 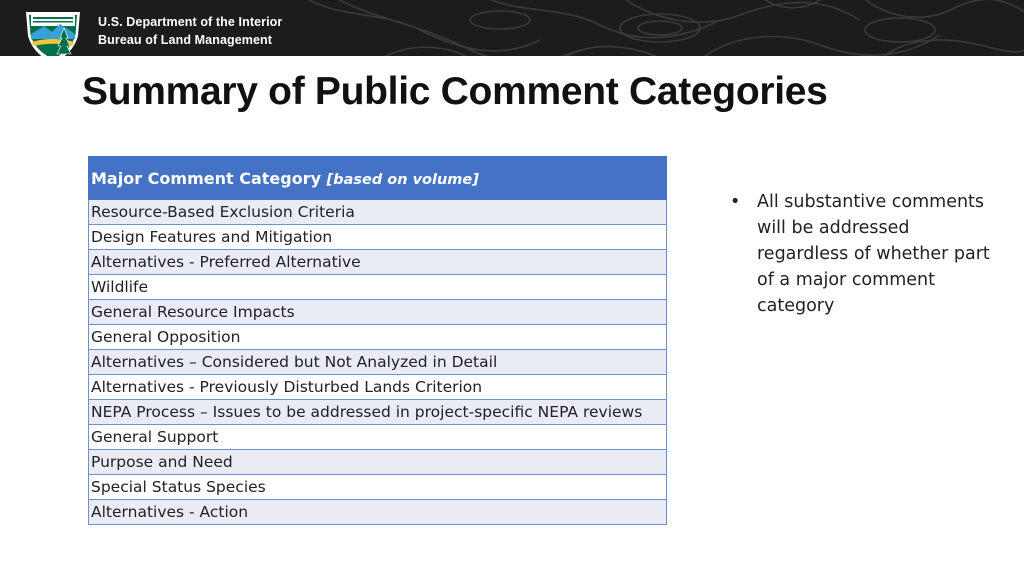 What do you see at coordinates (185, 40) in the screenshot?
I see `agency-bureau: Bureau of Land Management` at bounding box center [185, 40].